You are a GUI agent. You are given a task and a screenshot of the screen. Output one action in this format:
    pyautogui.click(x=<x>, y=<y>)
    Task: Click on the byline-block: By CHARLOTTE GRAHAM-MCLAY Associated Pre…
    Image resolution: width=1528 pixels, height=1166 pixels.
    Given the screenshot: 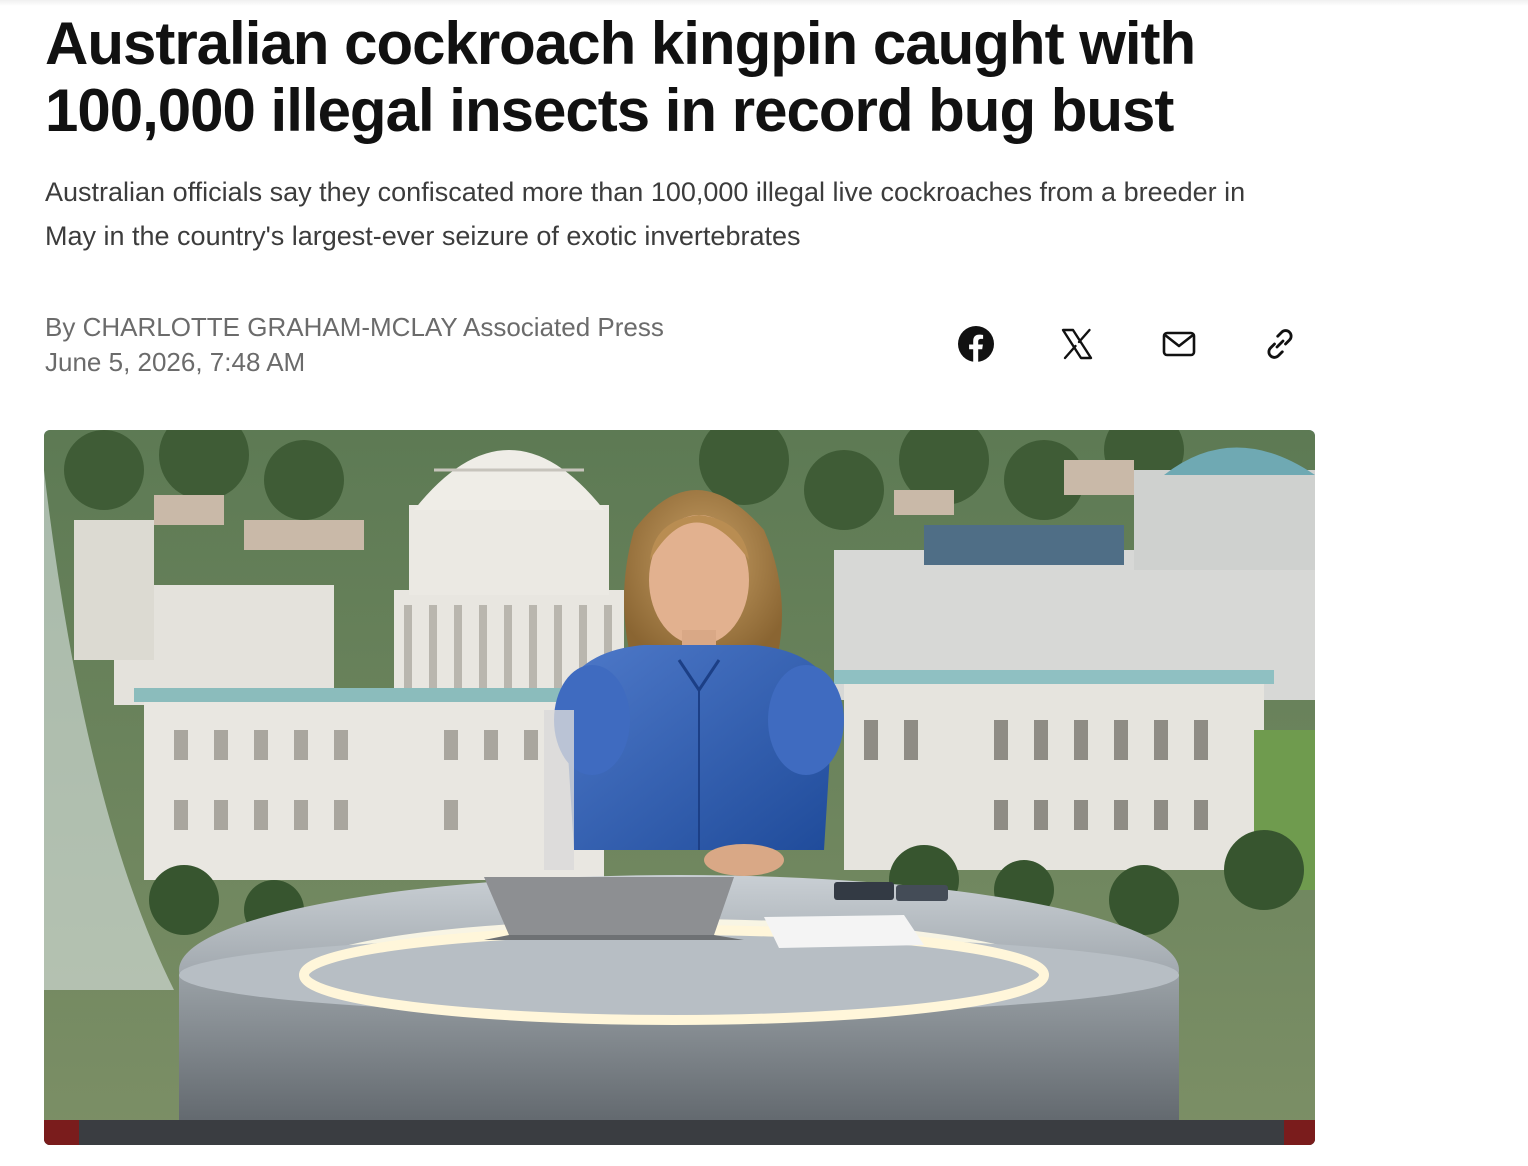 What is the action you would take?
    pyautogui.click(x=354, y=345)
    